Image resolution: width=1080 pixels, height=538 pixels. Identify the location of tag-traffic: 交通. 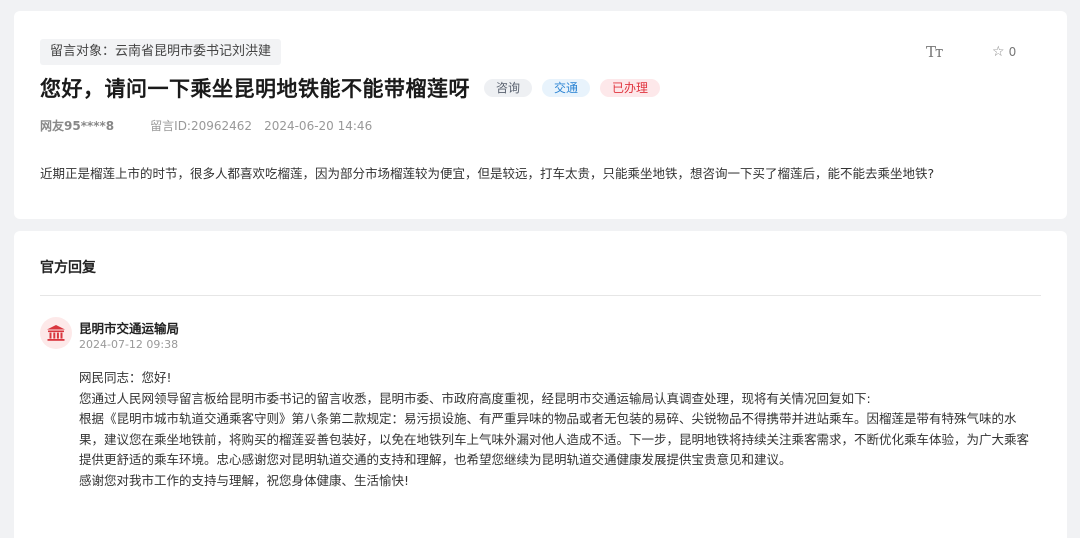
(566, 88).